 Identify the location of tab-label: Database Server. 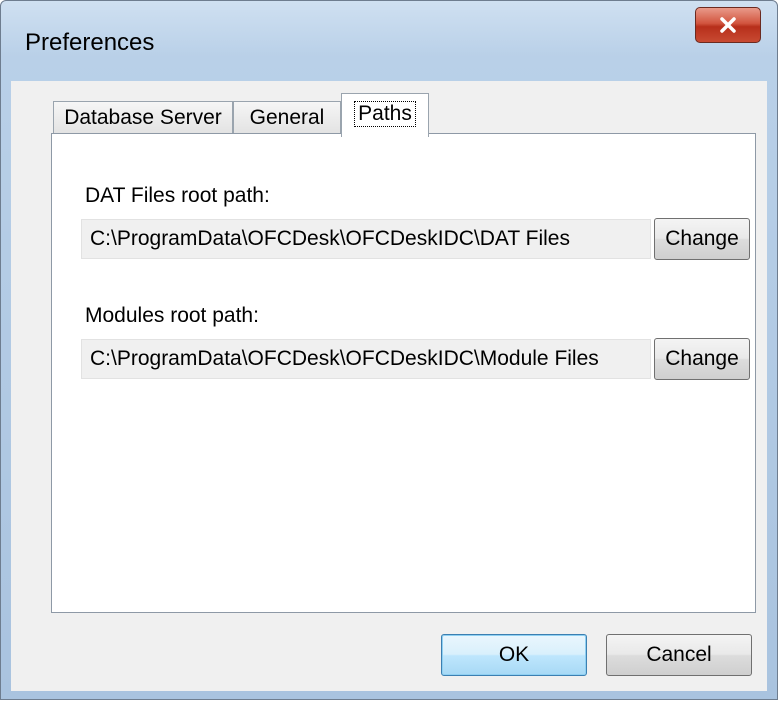
(143, 117).